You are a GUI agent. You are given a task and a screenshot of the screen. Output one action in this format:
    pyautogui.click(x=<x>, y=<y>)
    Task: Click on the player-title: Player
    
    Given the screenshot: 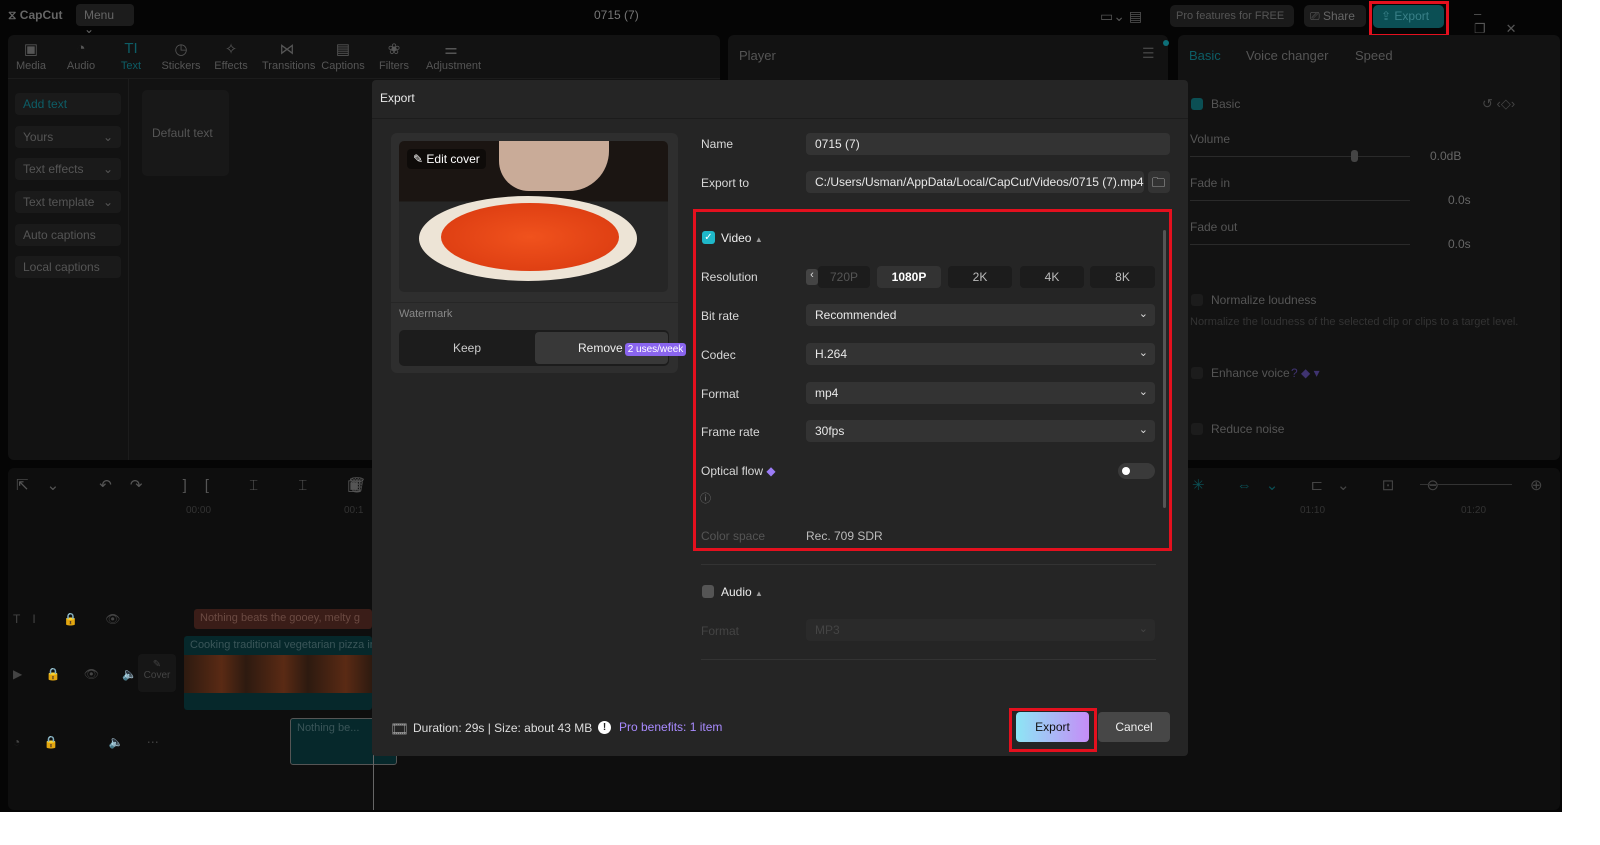 What is the action you would take?
    pyautogui.click(x=757, y=55)
    